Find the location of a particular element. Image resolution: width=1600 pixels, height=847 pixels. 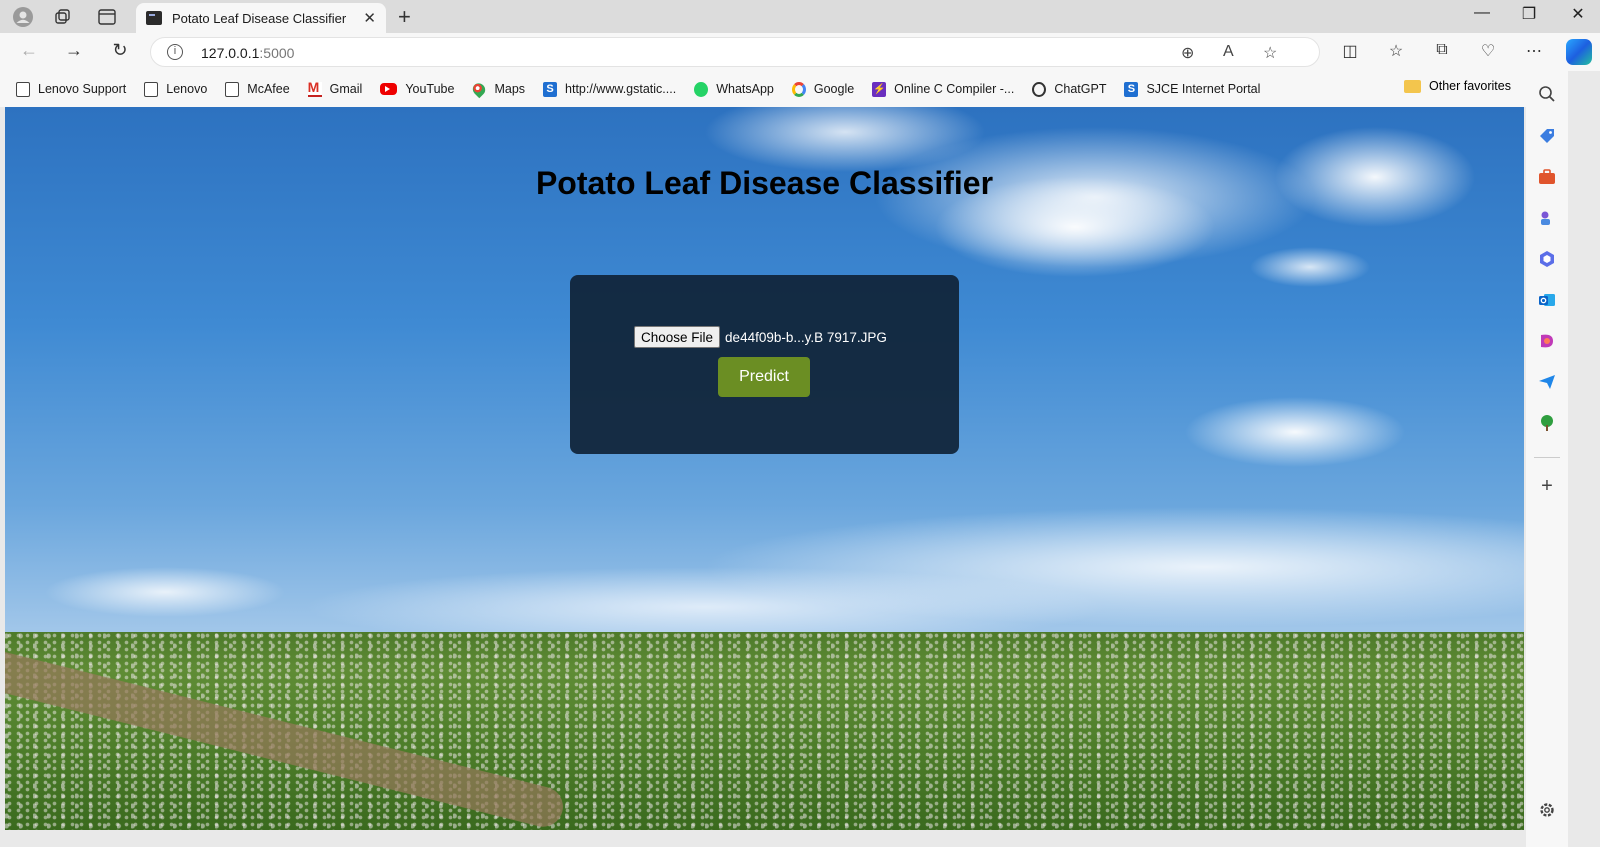

favorite-star-icon: ☆ is located at coordinates (1270, 53).